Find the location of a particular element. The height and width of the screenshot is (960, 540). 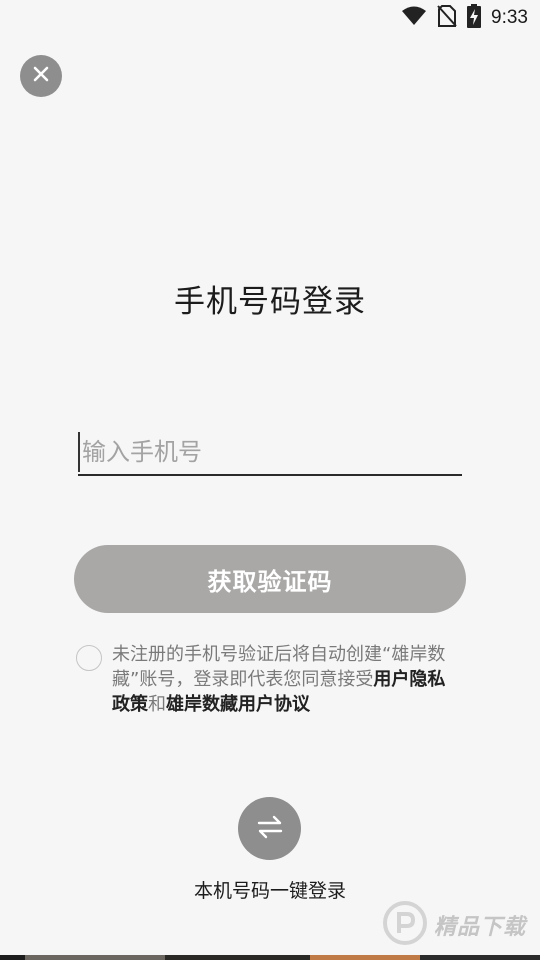

one-key-login-button is located at coordinates (269, 828).